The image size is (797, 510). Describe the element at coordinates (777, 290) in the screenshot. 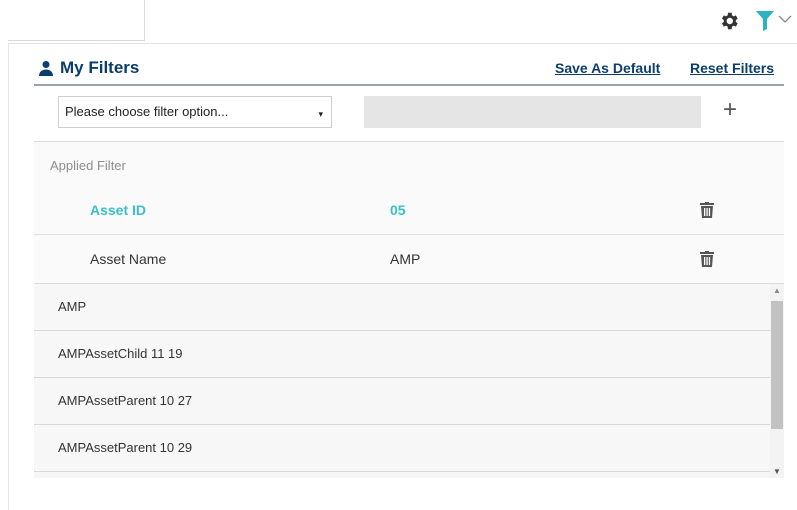

I see `scroll-up-icon: ▲` at that location.